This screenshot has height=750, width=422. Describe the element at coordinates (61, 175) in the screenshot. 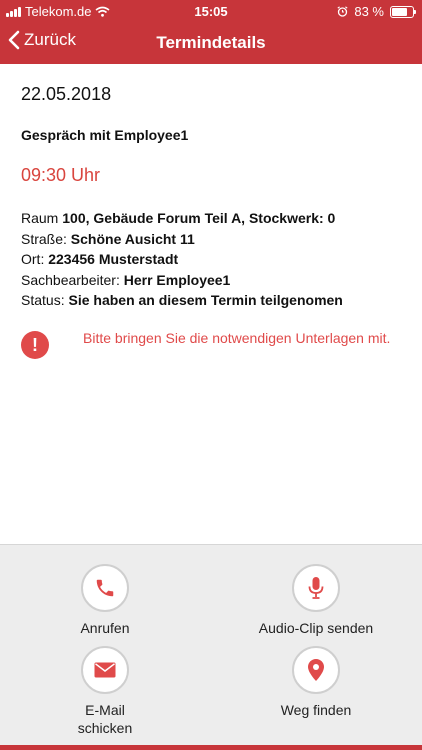

I see `appointment-time: 09:30 Uhr` at that location.